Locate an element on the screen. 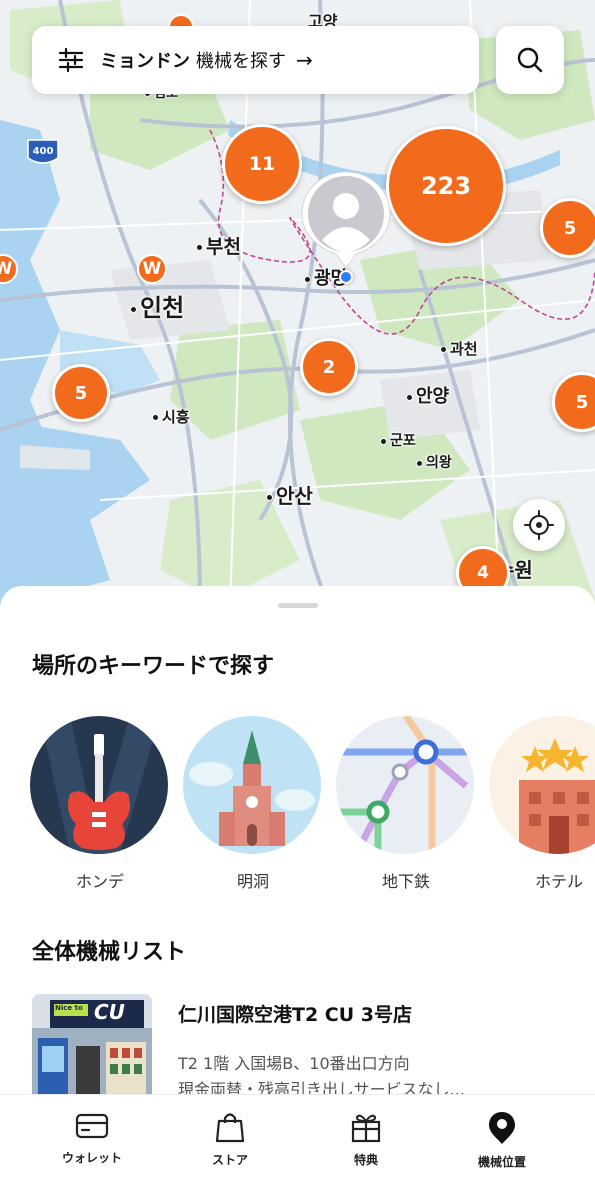  search-icon is located at coordinates (530, 60).